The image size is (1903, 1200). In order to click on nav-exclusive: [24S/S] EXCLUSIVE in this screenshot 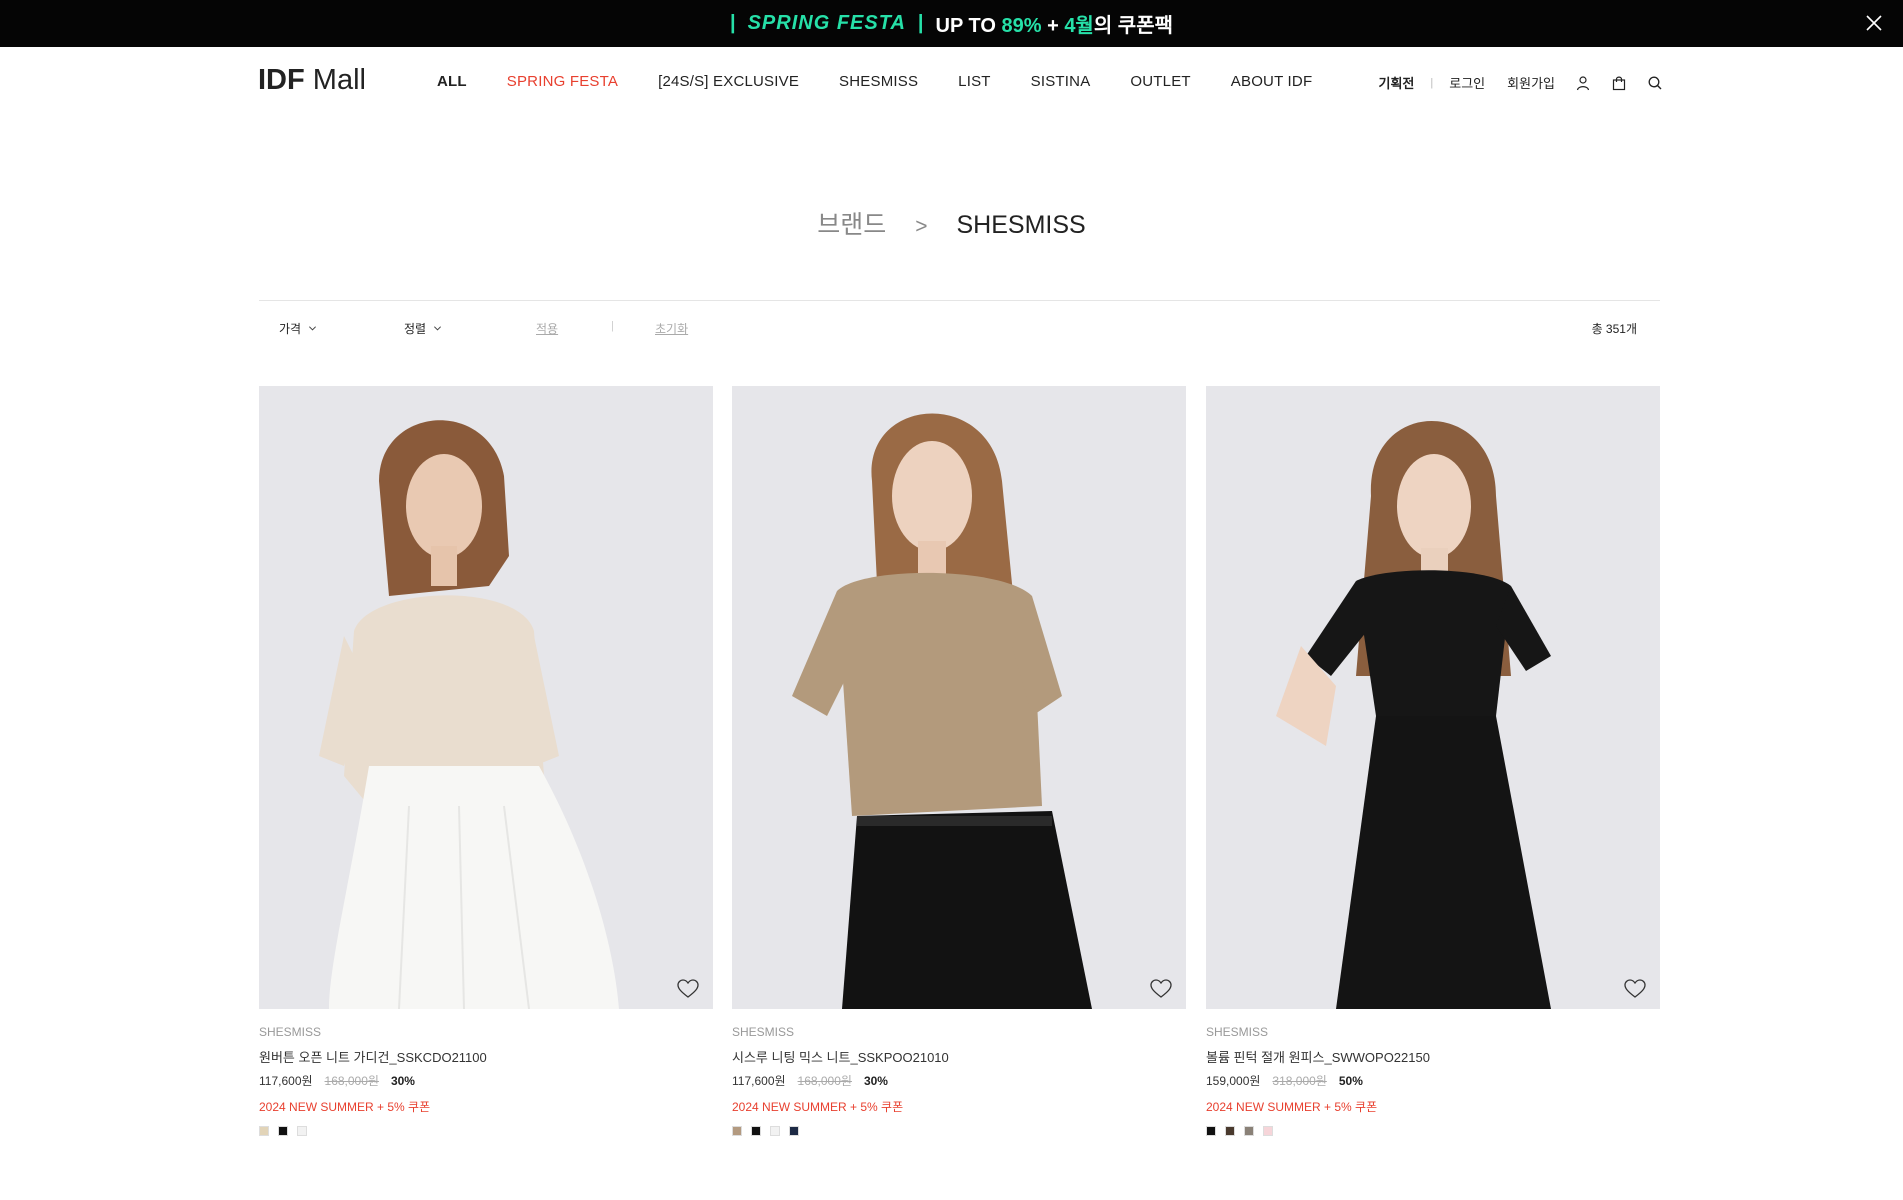, I will do `click(728, 81)`.